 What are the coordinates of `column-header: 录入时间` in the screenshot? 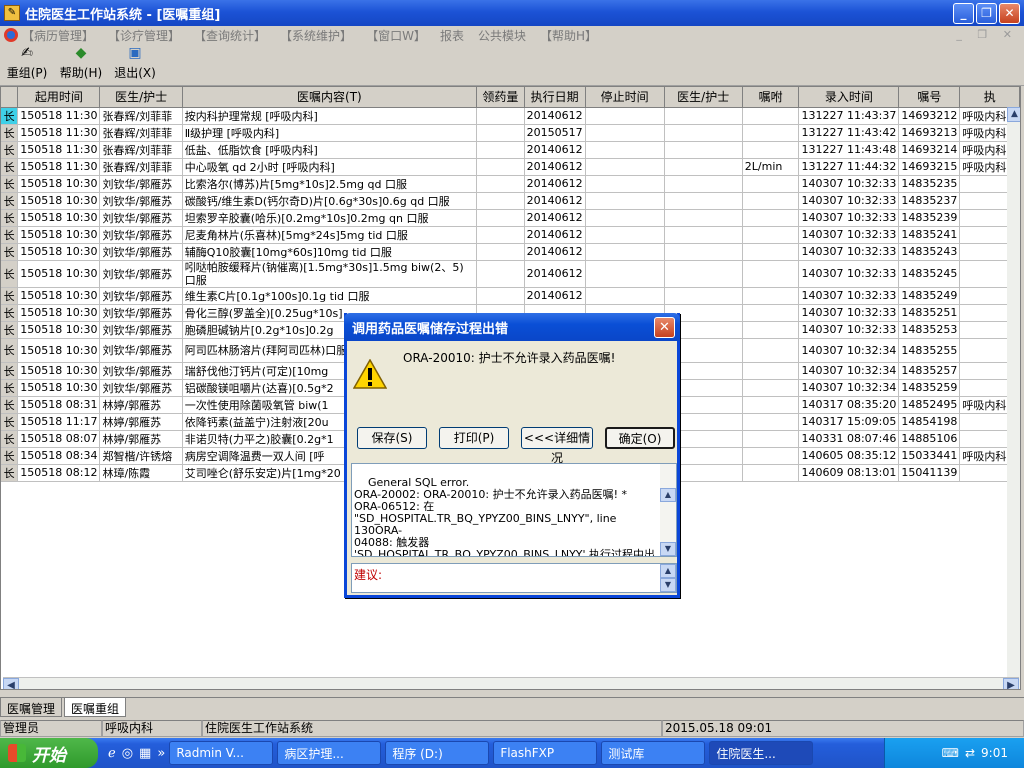 It's located at (849, 97).